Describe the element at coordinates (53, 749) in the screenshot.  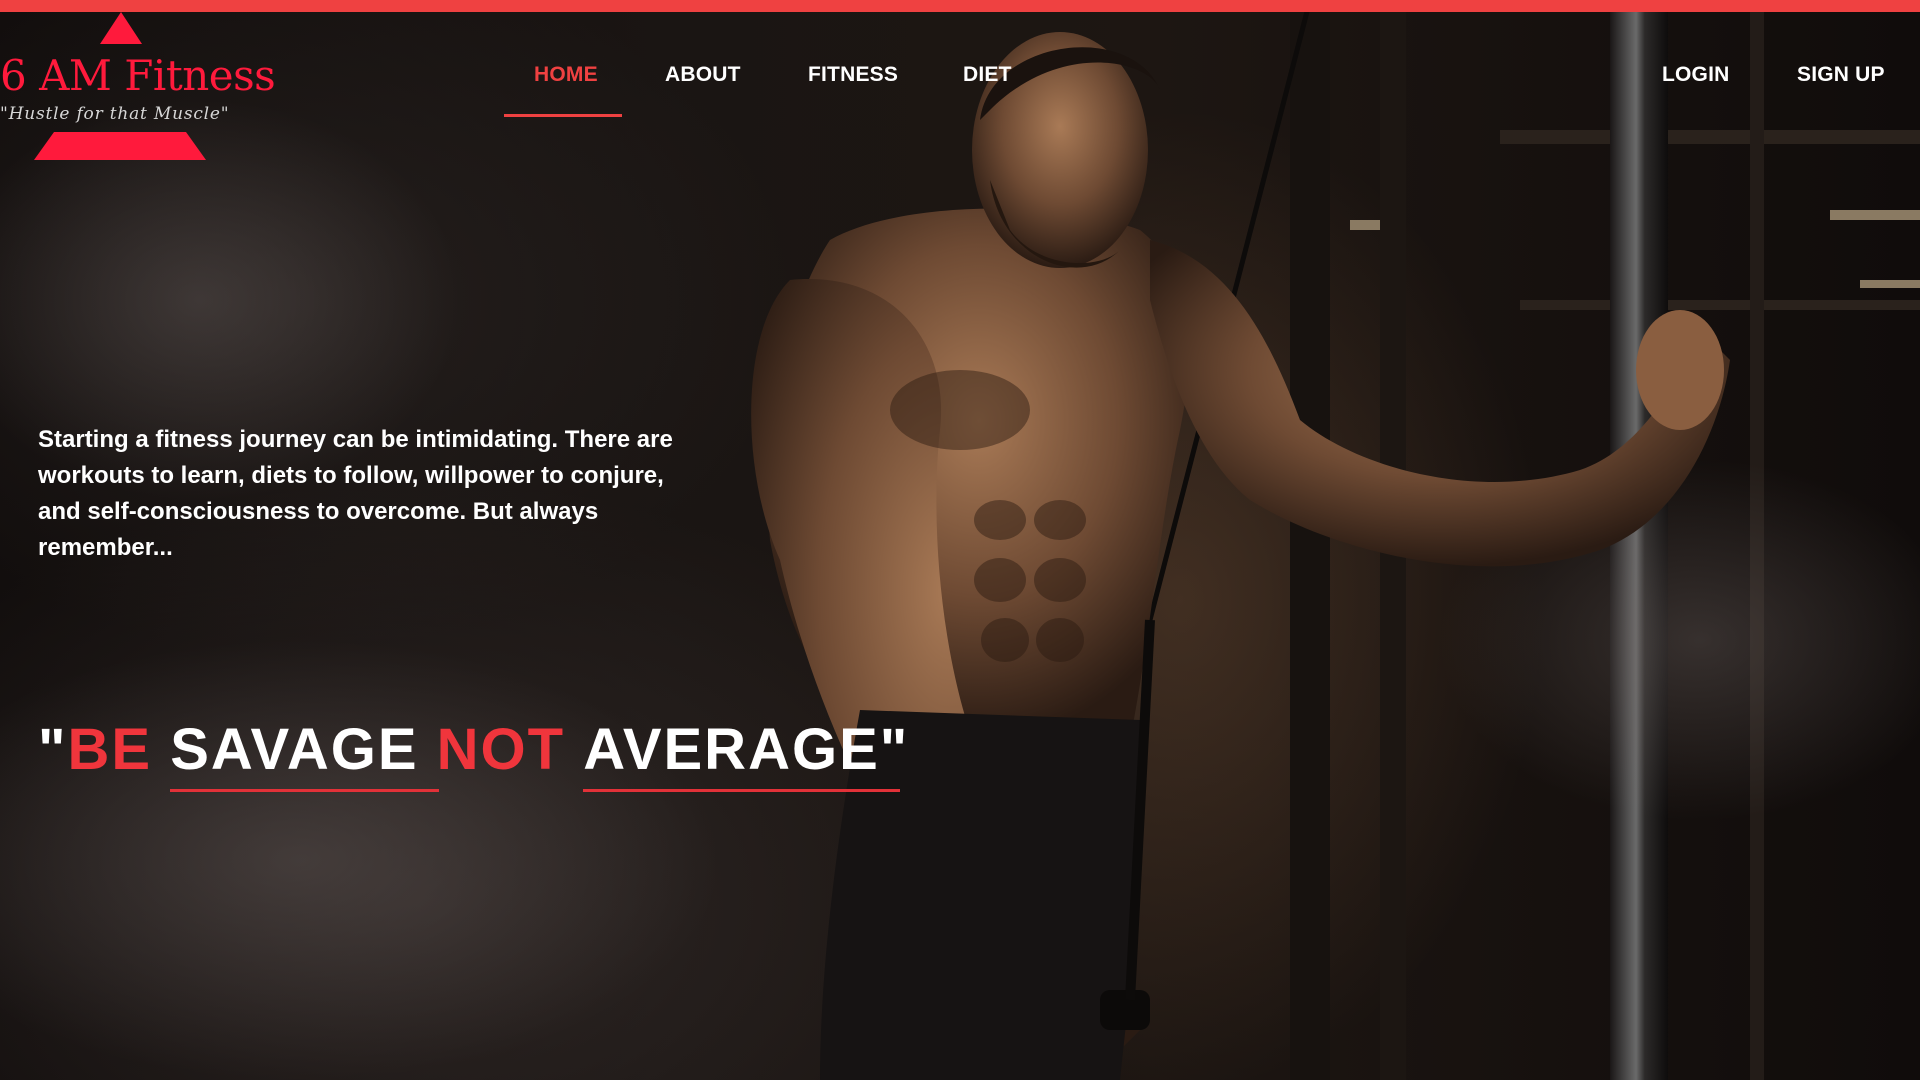
I see `quote-open-mark: "` at that location.